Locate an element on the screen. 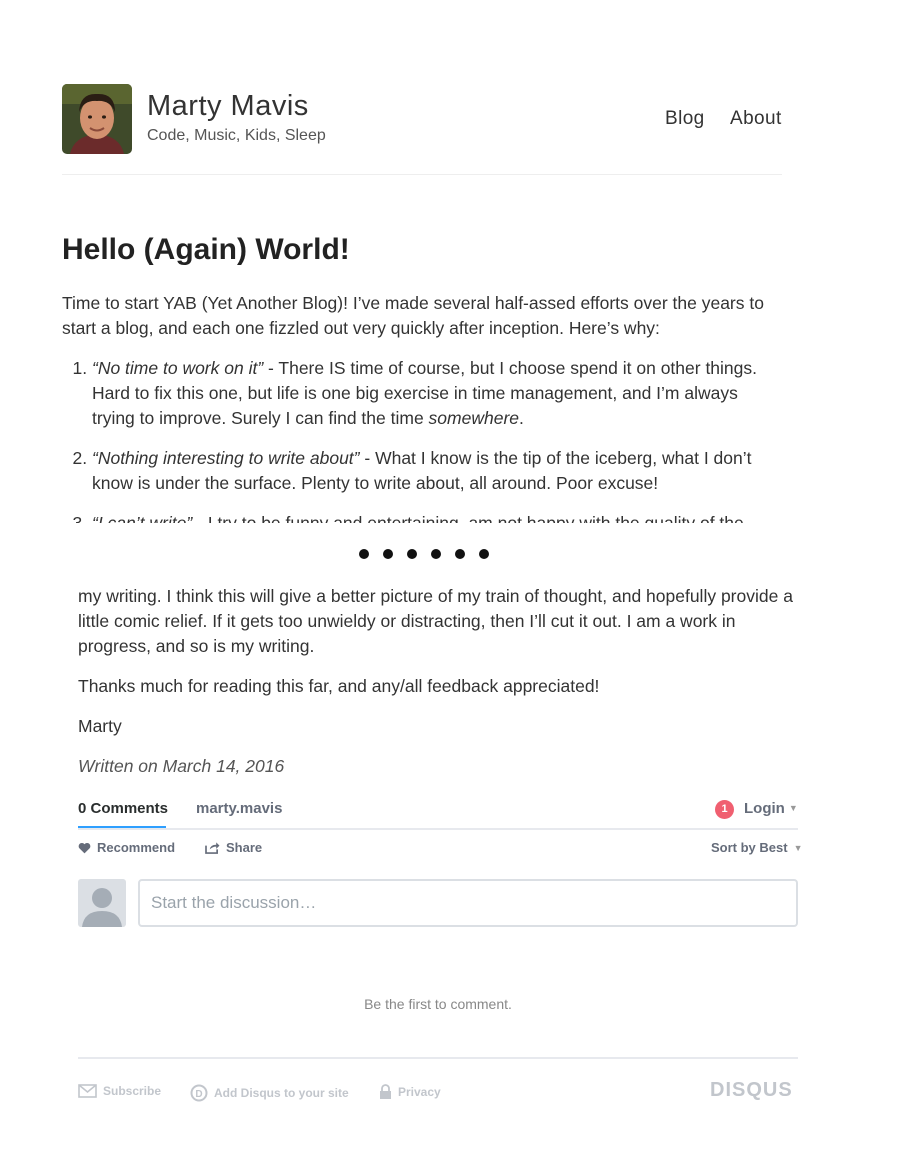 This screenshot has width=912, height=1156. post-date: Written on March 14, 2016 is located at coordinates (181, 766).